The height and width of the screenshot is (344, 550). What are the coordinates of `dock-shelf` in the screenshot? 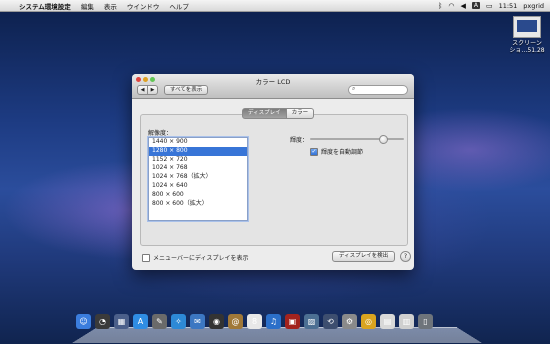 It's located at (277, 335).